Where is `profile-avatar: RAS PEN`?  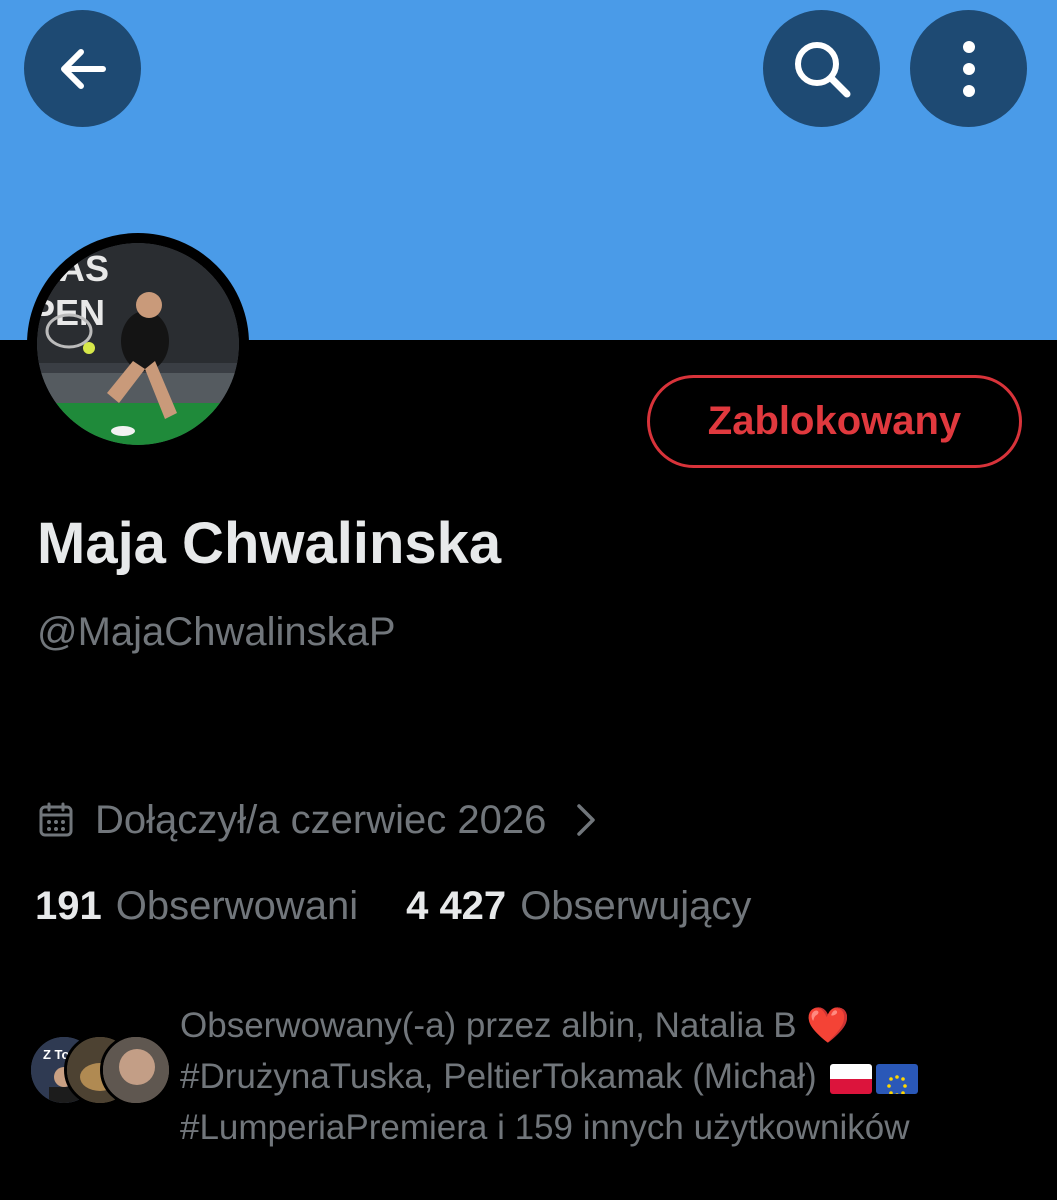
profile-avatar: RAS PEN is located at coordinates (138, 344).